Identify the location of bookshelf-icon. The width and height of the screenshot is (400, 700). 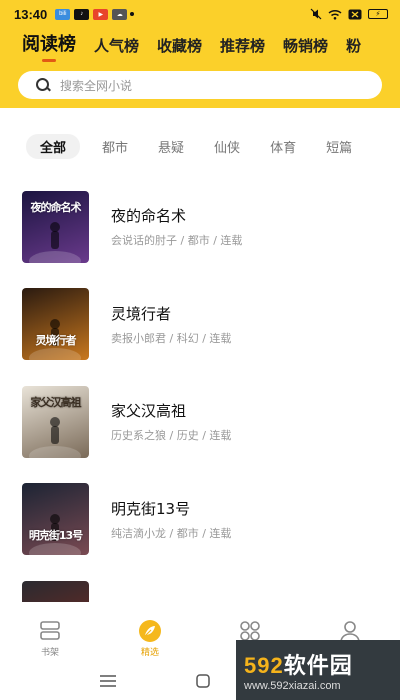
(50, 631).